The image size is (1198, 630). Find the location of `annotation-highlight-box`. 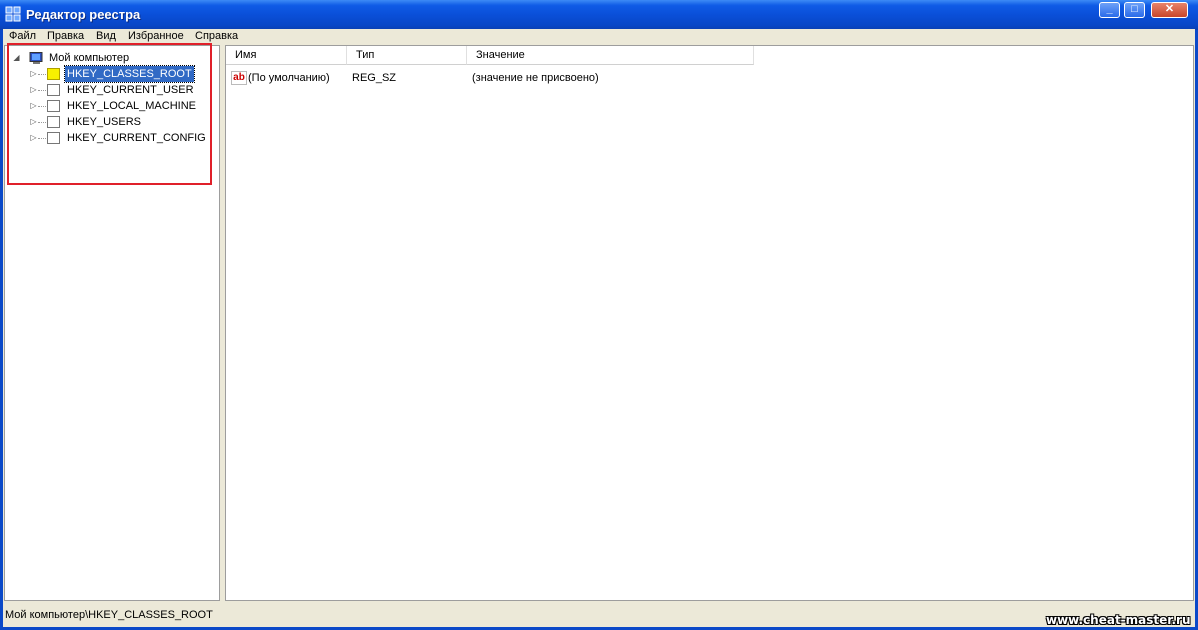

annotation-highlight-box is located at coordinates (109, 114).